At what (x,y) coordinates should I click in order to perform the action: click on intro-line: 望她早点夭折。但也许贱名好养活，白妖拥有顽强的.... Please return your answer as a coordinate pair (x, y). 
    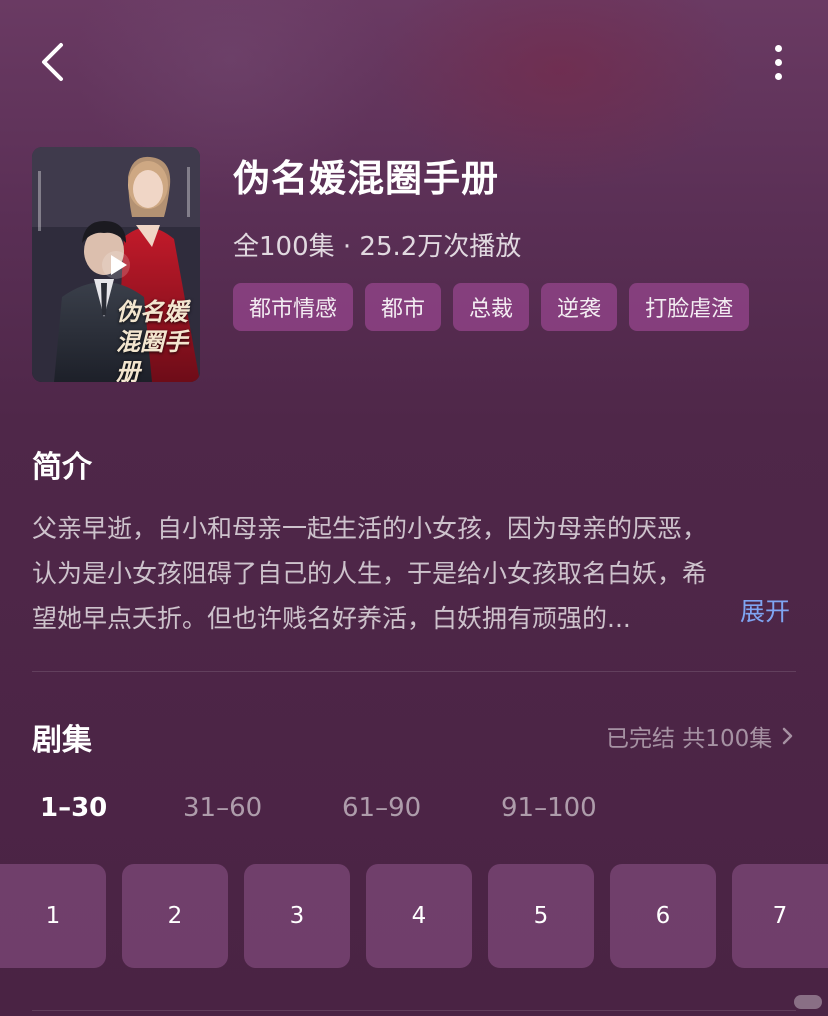
    Looking at the image, I should click on (331, 618).